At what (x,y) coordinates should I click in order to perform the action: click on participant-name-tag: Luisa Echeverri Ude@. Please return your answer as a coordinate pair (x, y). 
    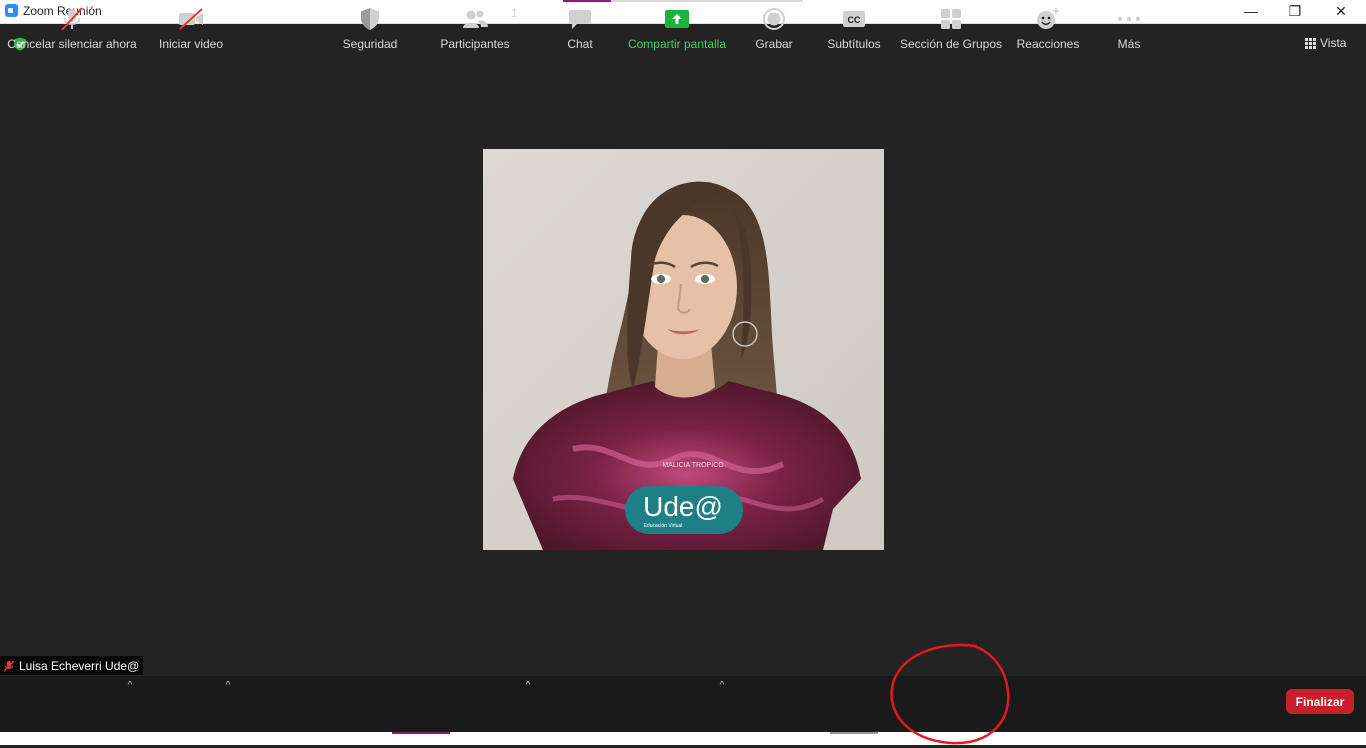
    Looking at the image, I should click on (72, 665).